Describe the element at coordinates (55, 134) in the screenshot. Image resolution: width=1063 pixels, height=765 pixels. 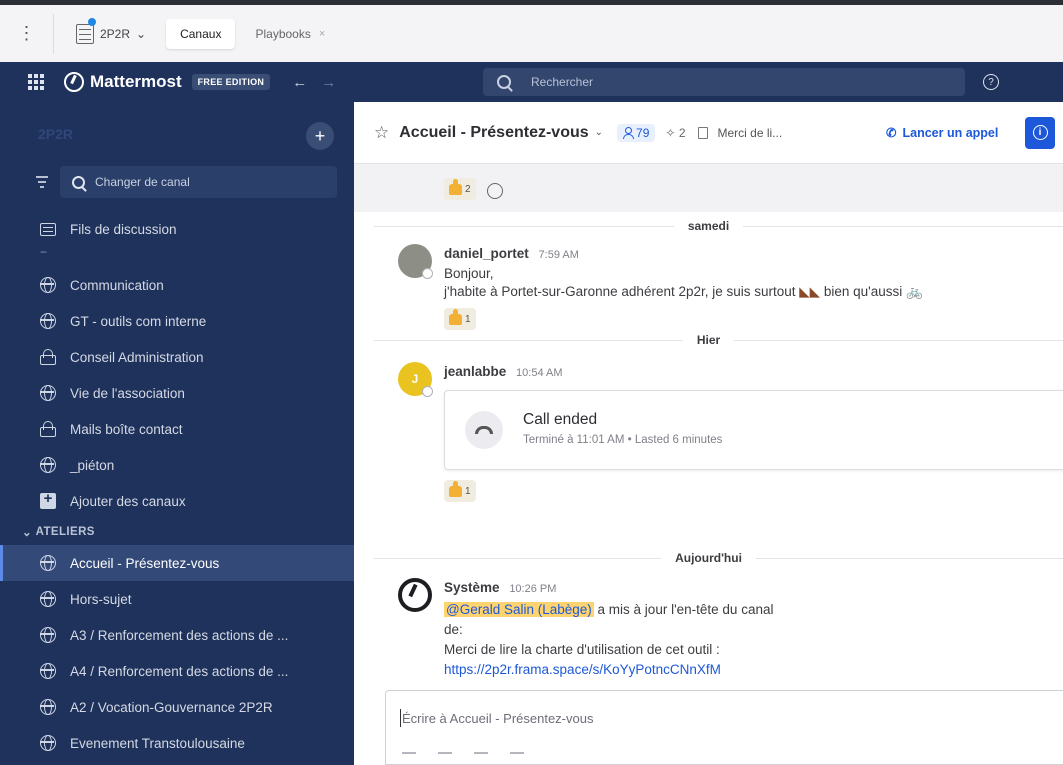
I see `team-name: 2P2R` at that location.